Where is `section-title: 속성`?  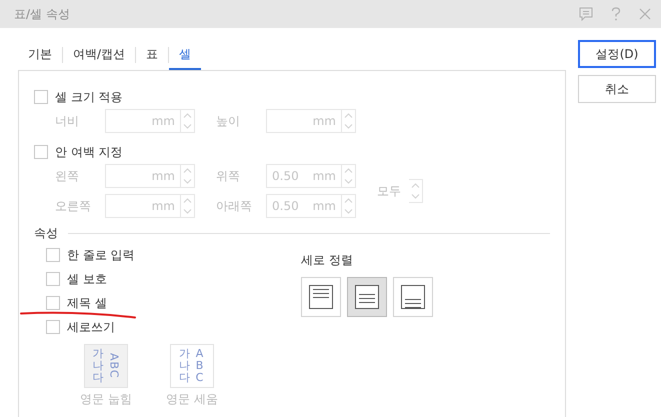 section-title: 속성 is located at coordinates (46, 233).